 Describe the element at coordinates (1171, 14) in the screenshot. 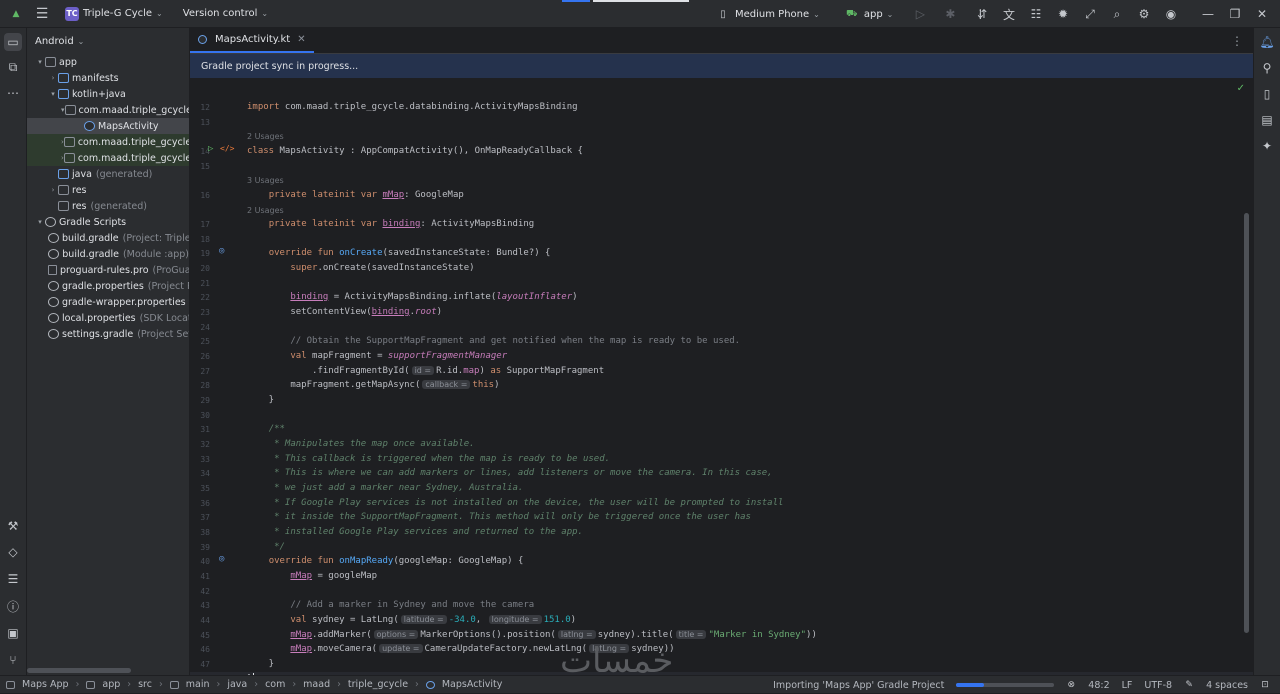

I see `account-icon: ◉` at that location.